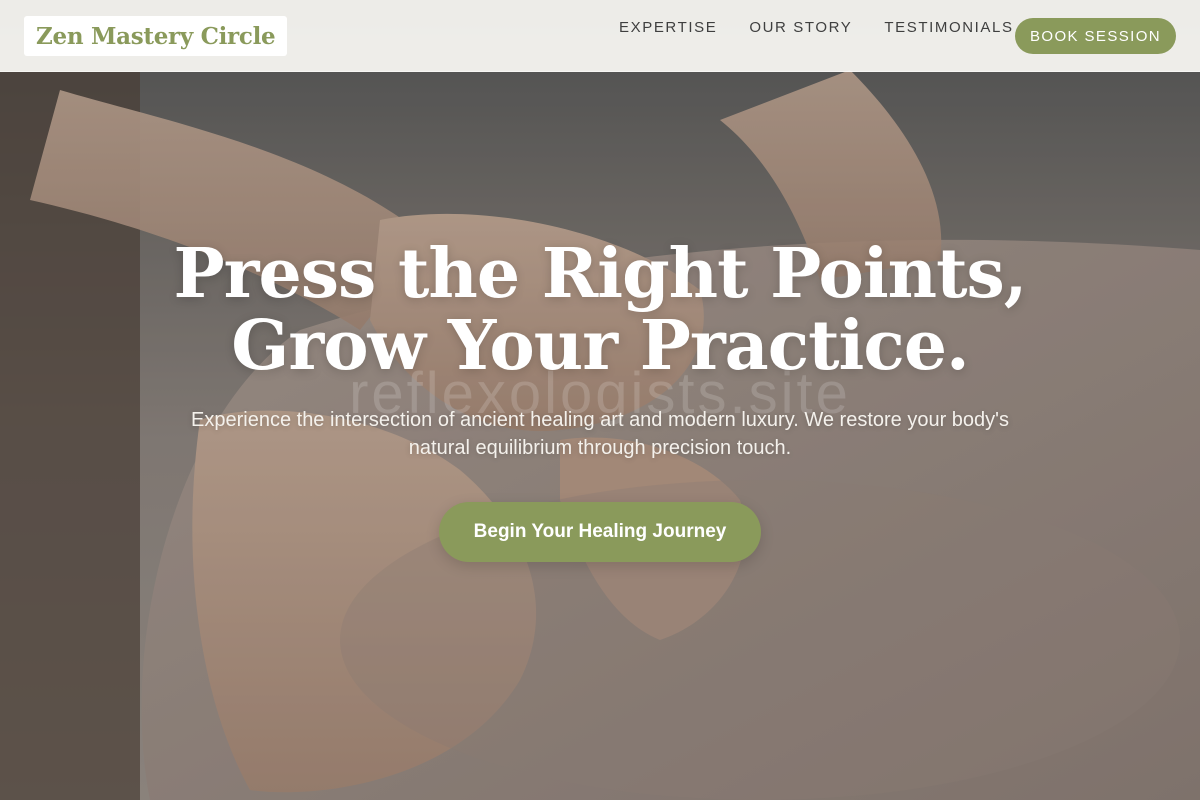 This screenshot has height=800, width=1200. What do you see at coordinates (156, 36) in the screenshot?
I see `brand-logo: Zen Mastery Circle` at bounding box center [156, 36].